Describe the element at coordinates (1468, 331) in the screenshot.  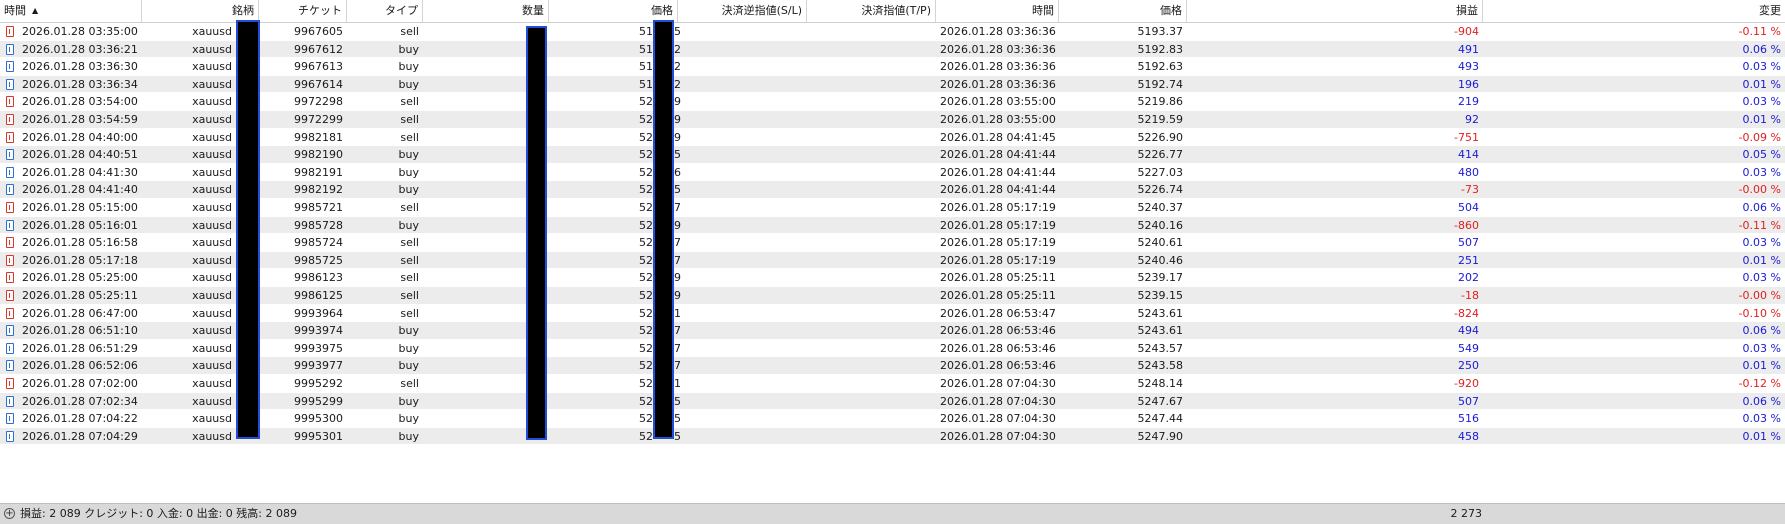
I see `profit-cell: 494` at that location.